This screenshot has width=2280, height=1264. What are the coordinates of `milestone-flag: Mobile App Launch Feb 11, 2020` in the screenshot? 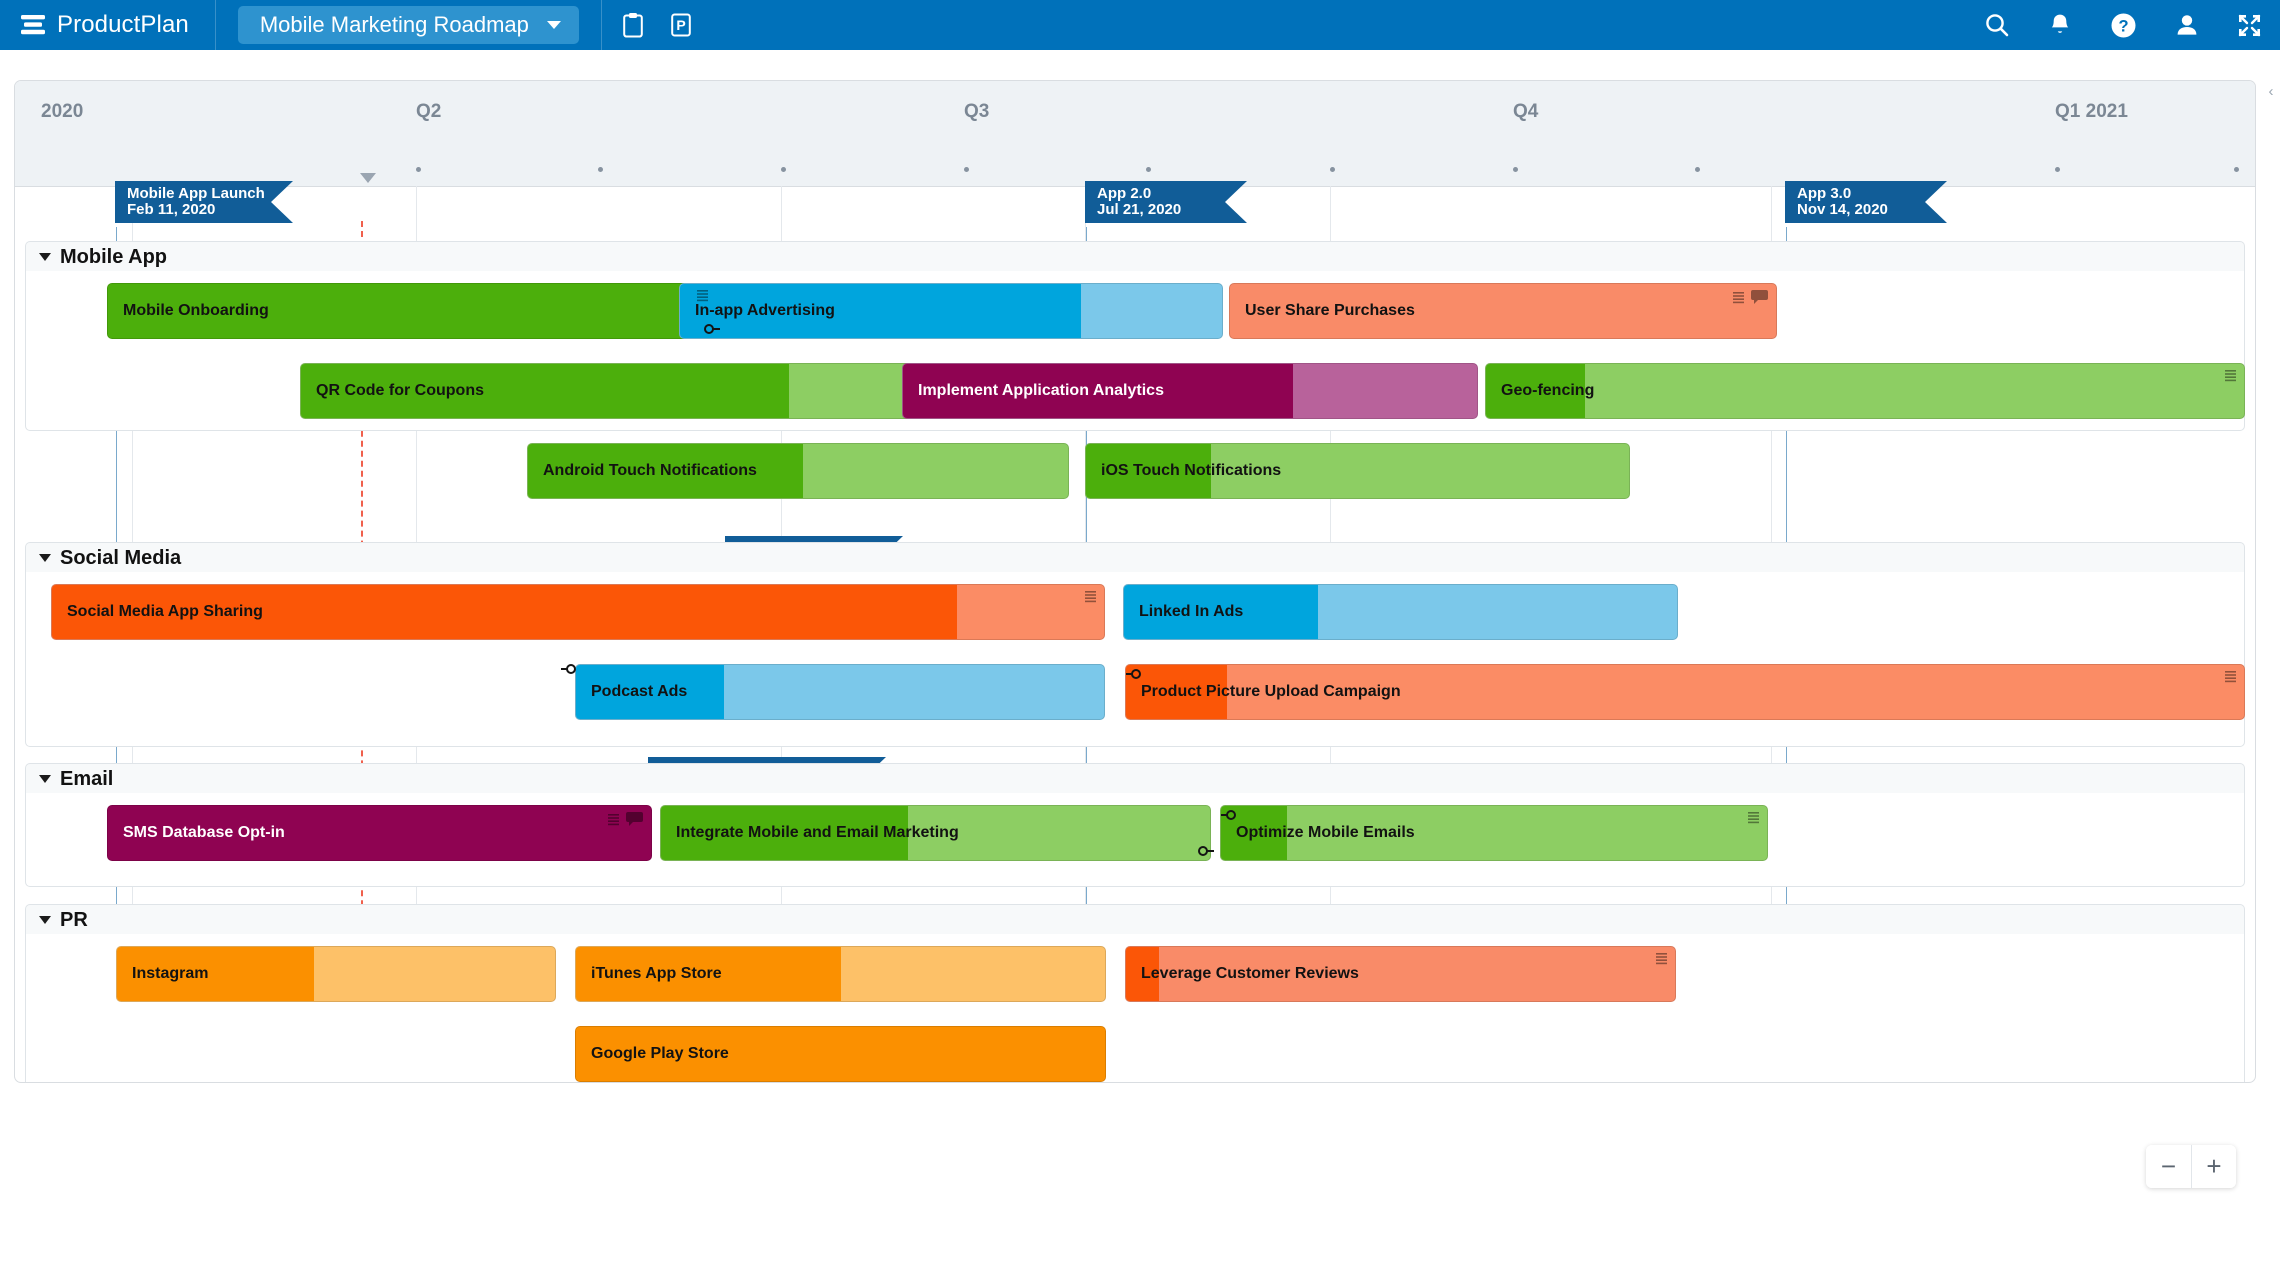 It's located at (204, 202).